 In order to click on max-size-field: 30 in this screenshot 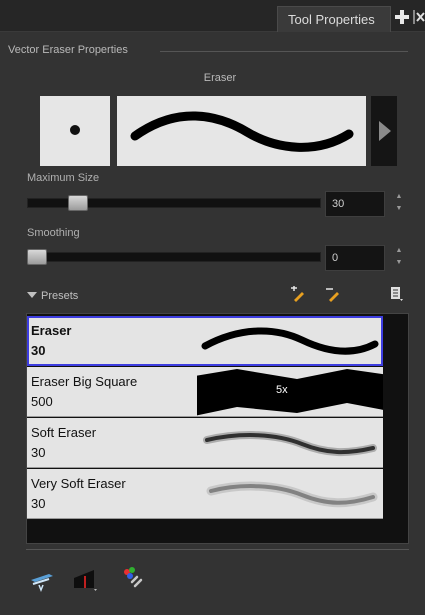, I will do `click(355, 204)`.